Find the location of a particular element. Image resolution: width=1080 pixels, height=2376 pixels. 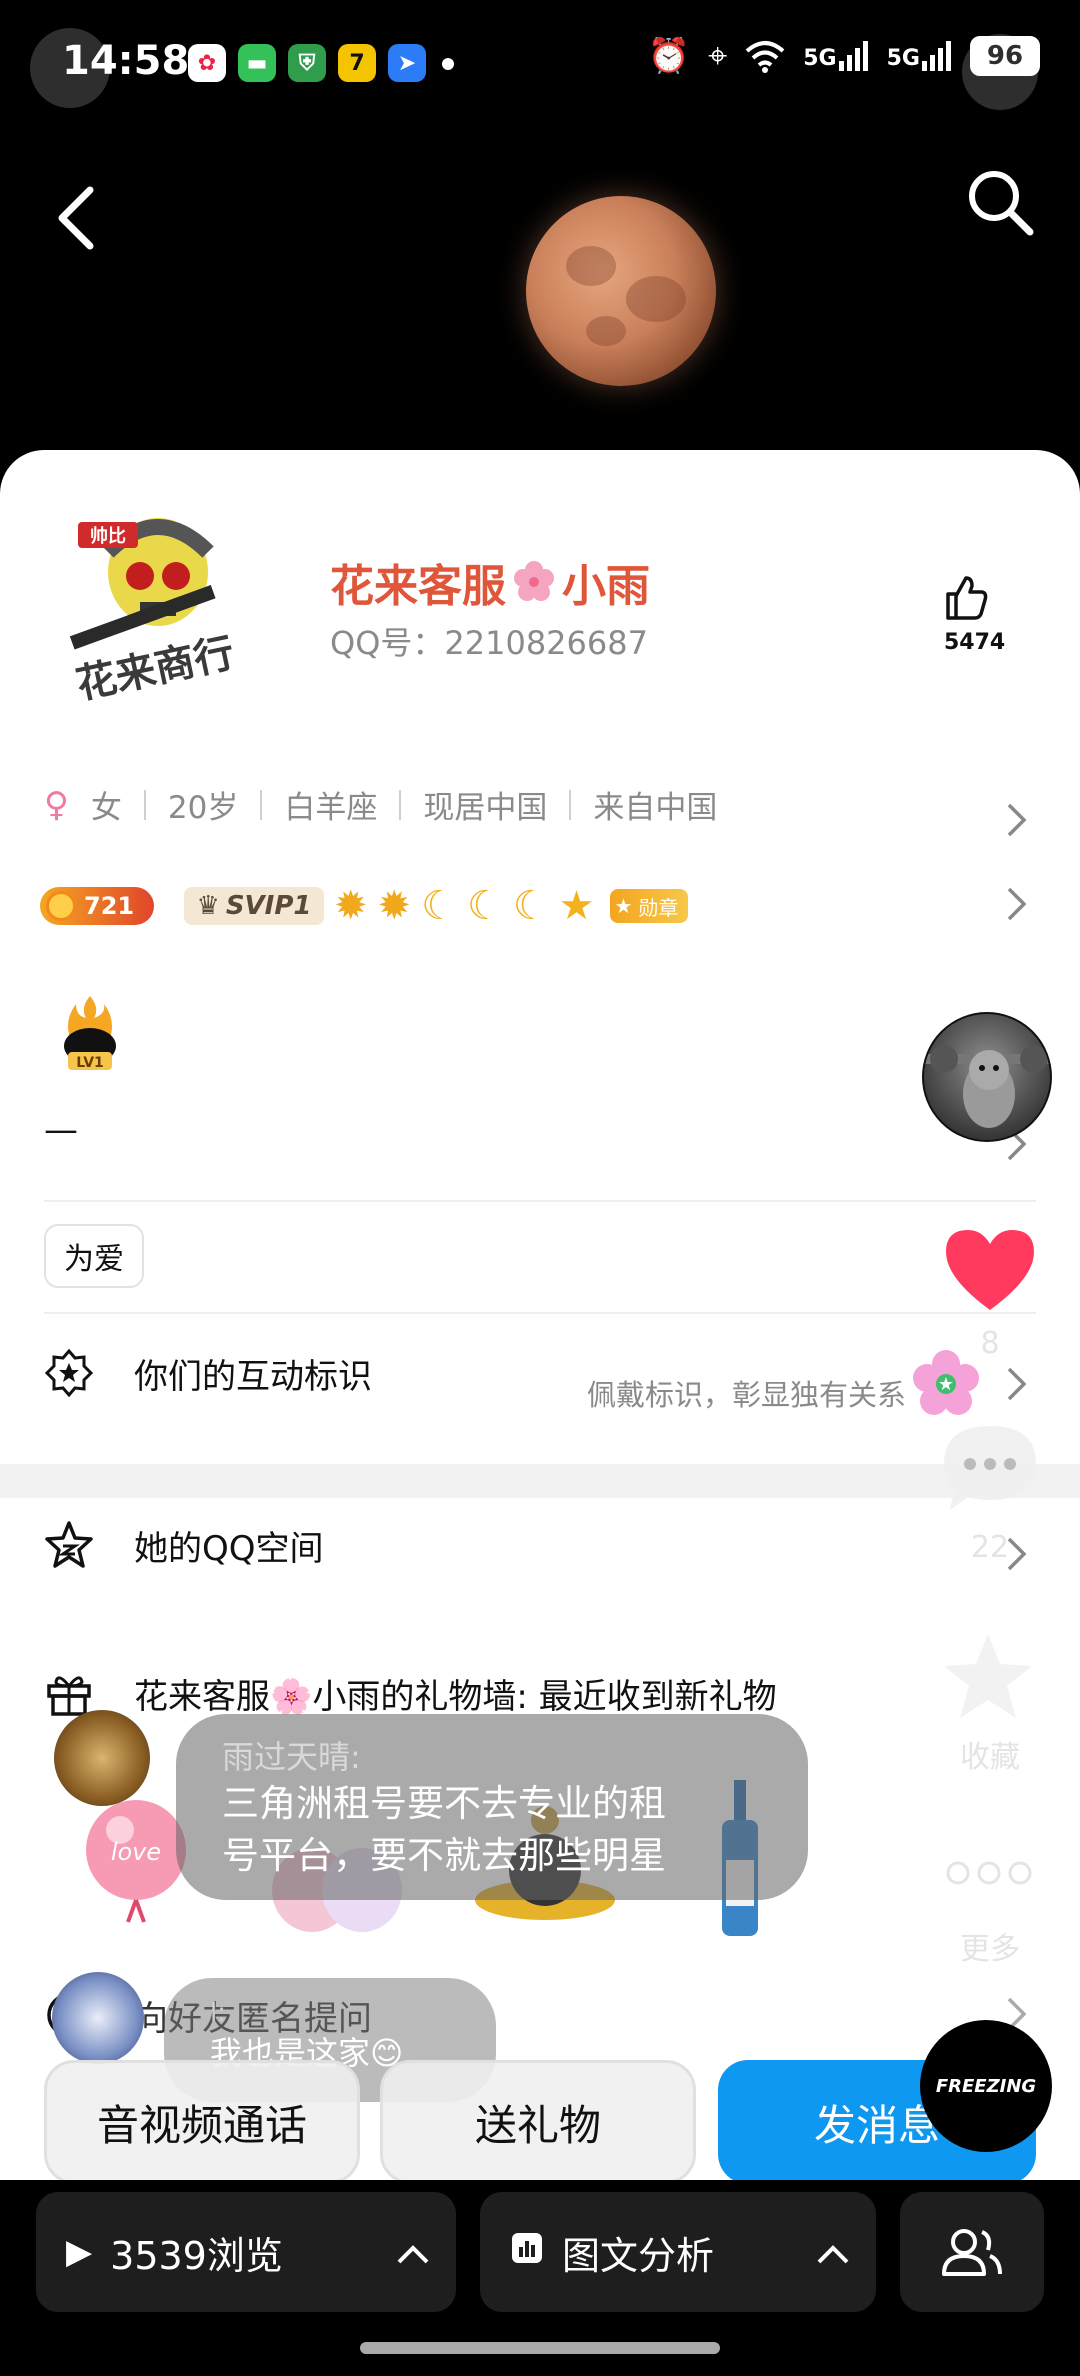

bottom-bar: ▶ 3539浏览 图文分析 is located at coordinates (540, 2278).